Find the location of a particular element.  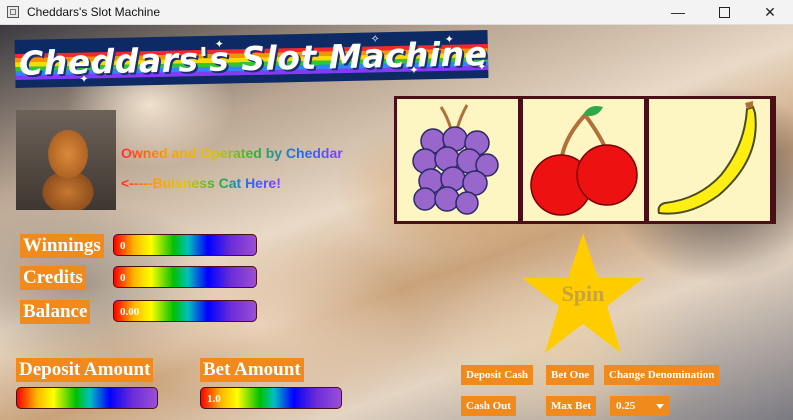

credits-label: Credits is located at coordinates (53, 278).